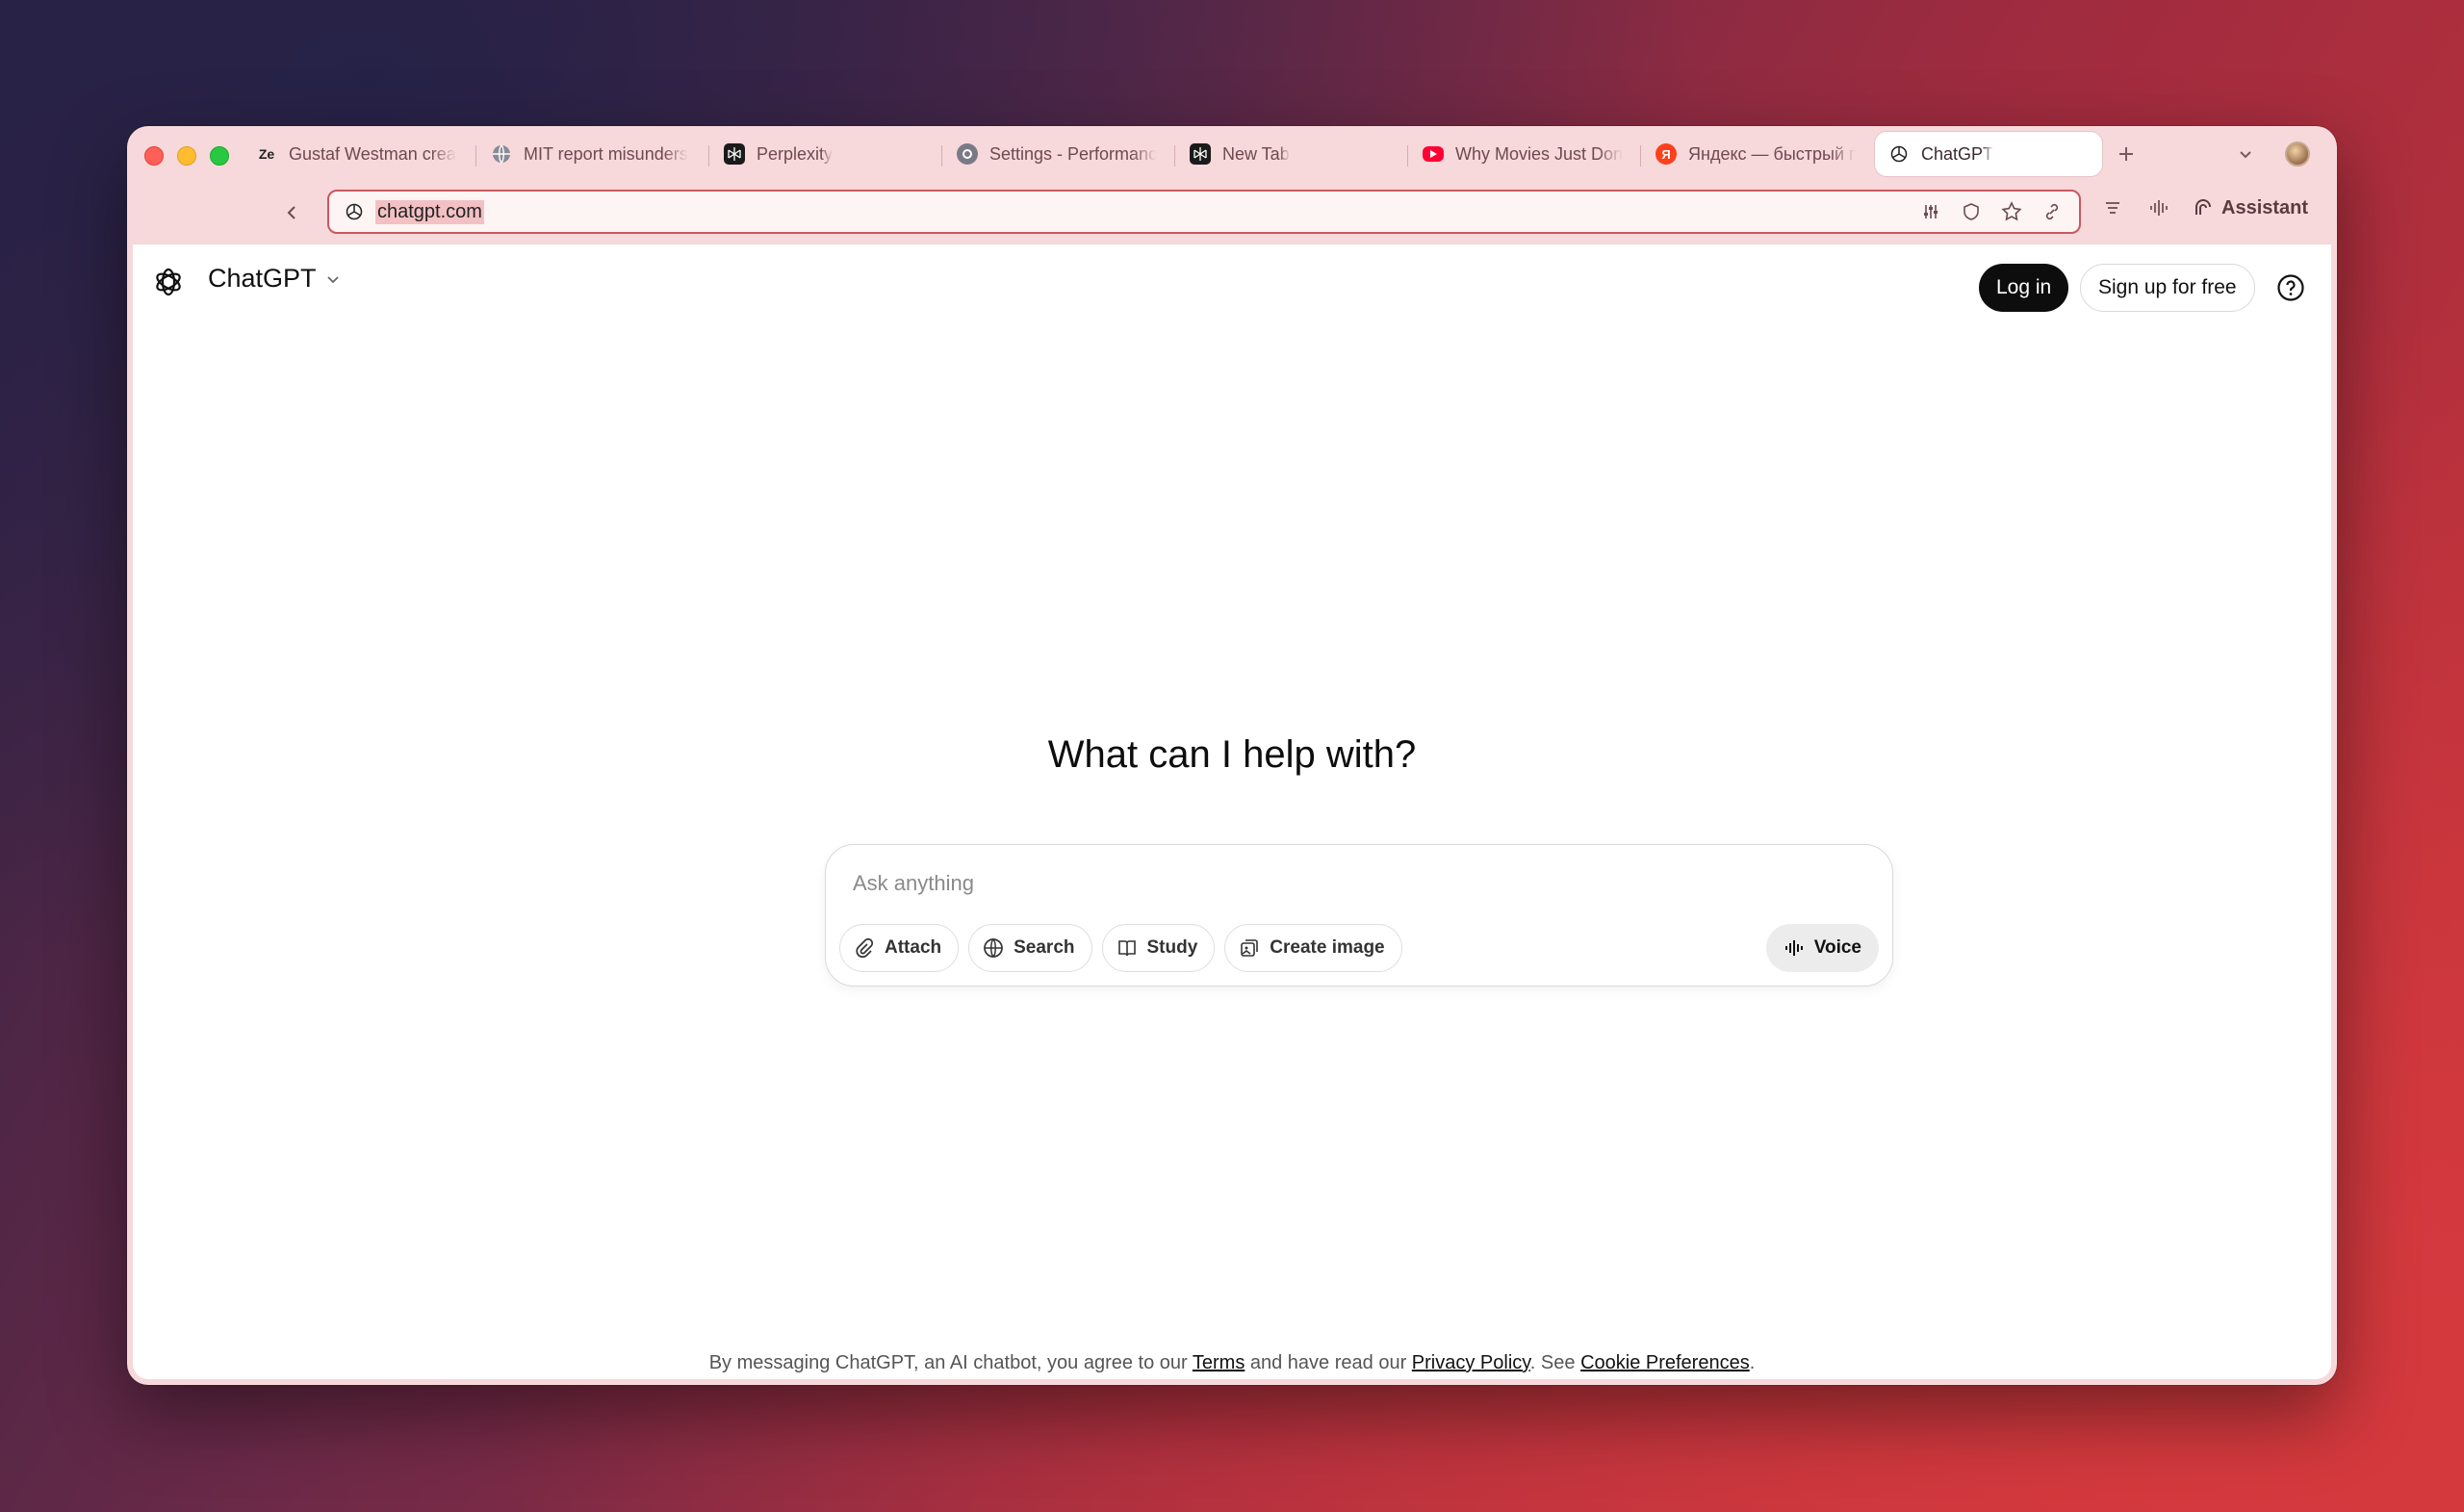 The height and width of the screenshot is (1512, 2464). What do you see at coordinates (967, 154) in the screenshot?
I see `settings-icon` at bounding box center [967, 154].